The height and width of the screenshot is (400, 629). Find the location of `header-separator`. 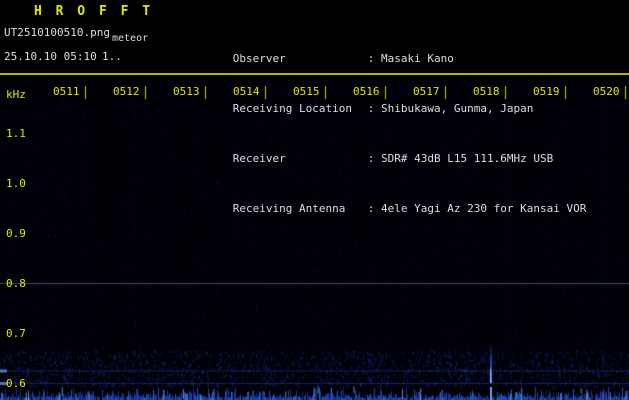

header-separator is located at coordinates (314, 74).